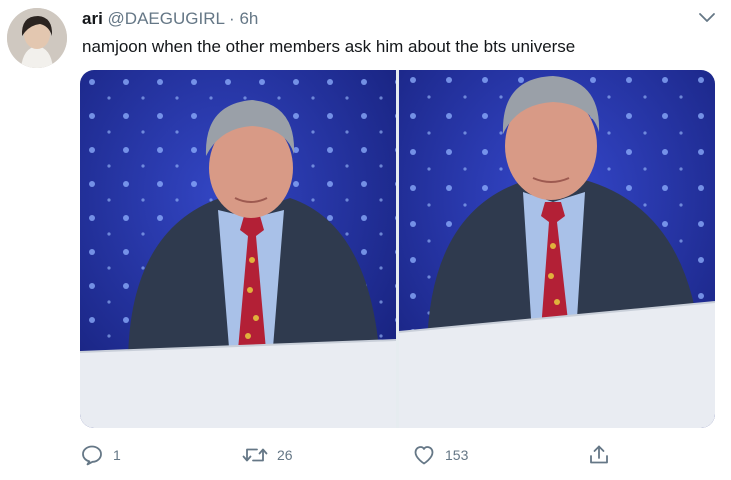 The image size is (731, 480). I want to click on tweet-header: ari @DAEGUGIRL · 6h, so click(170, 19).